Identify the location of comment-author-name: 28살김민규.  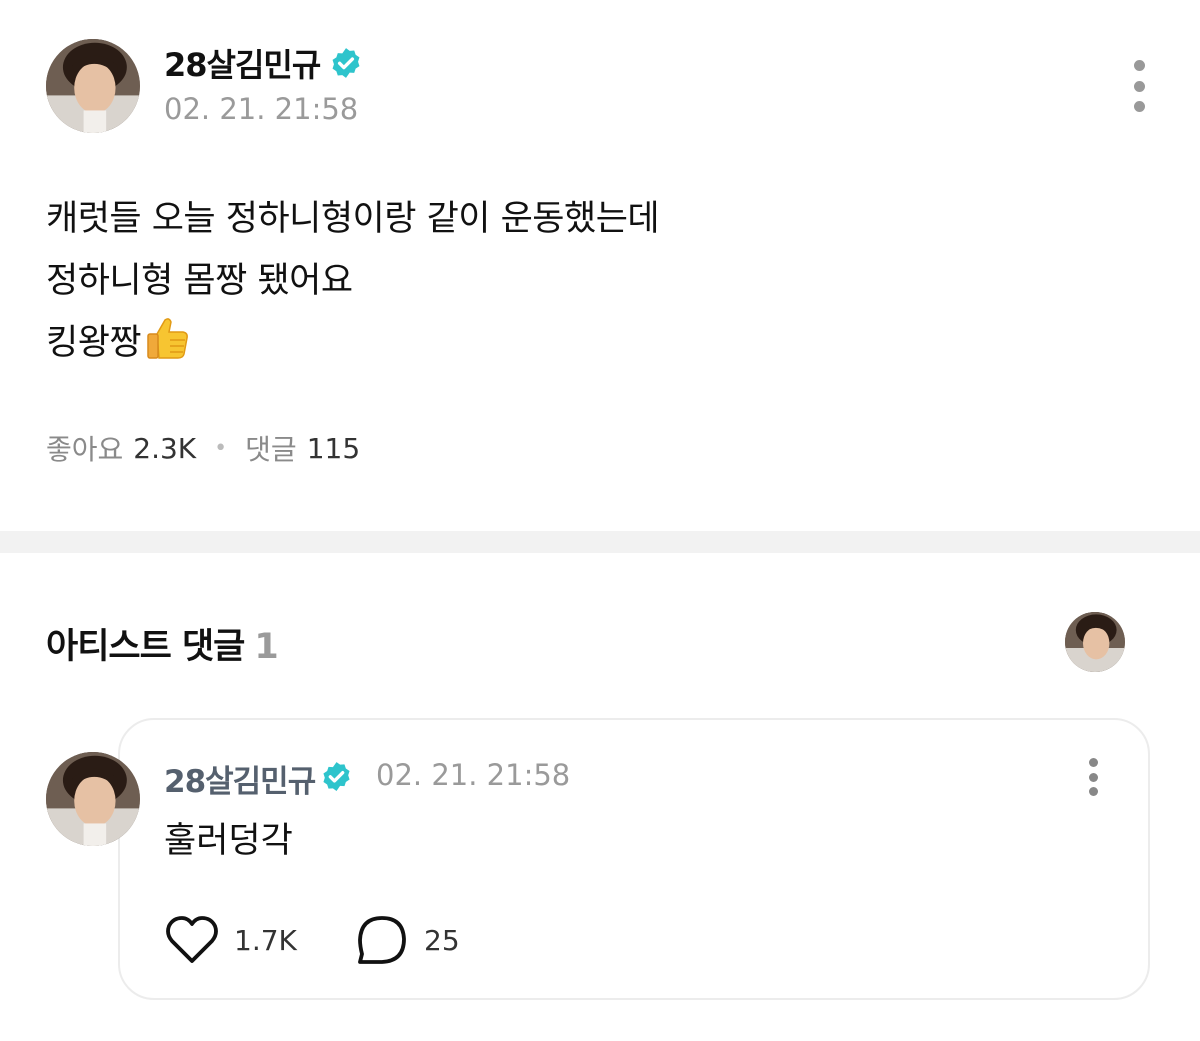
(240, 778).